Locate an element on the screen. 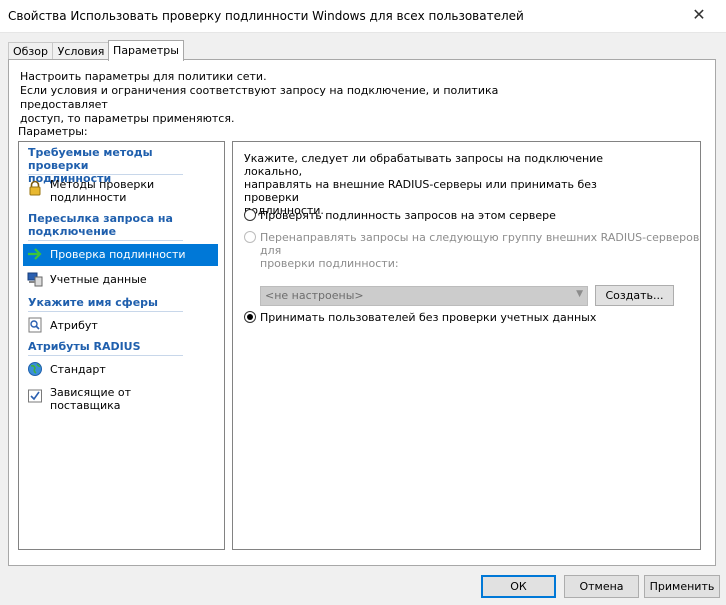 This screenshot has height=605, width=726. lock-icon is located at coordinates (35, 188).